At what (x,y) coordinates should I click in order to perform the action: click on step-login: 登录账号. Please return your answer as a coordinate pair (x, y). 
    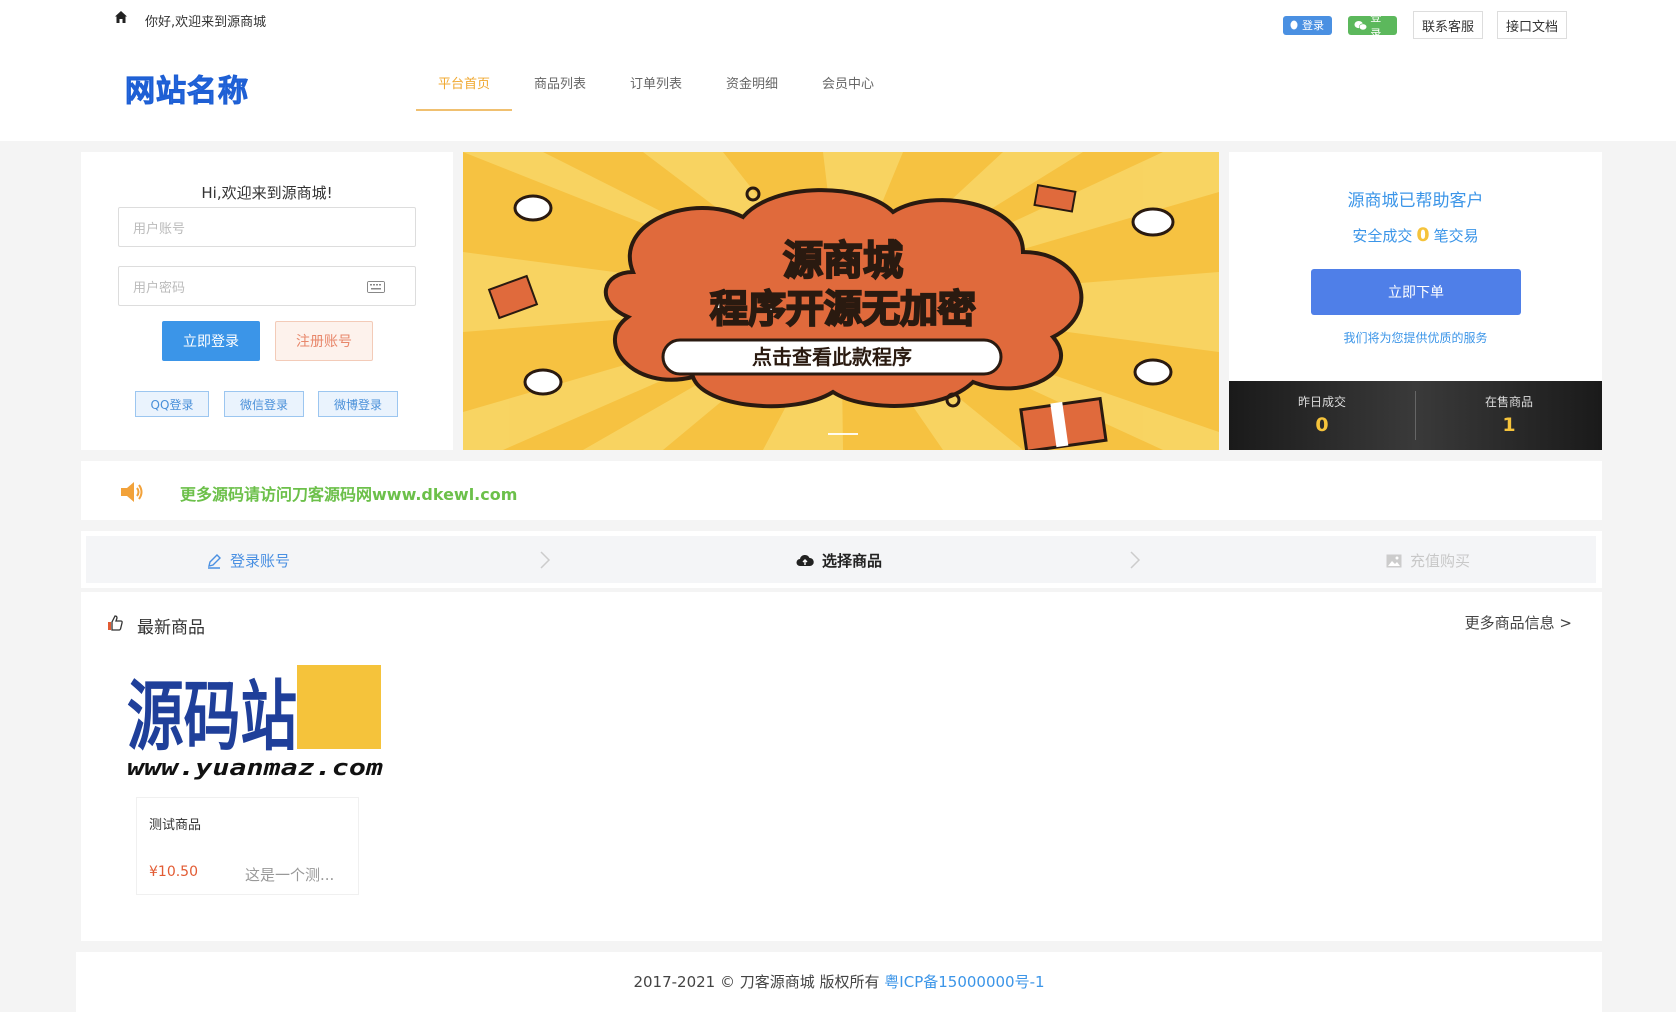
    Looking at the image, I should click on (248, 560).